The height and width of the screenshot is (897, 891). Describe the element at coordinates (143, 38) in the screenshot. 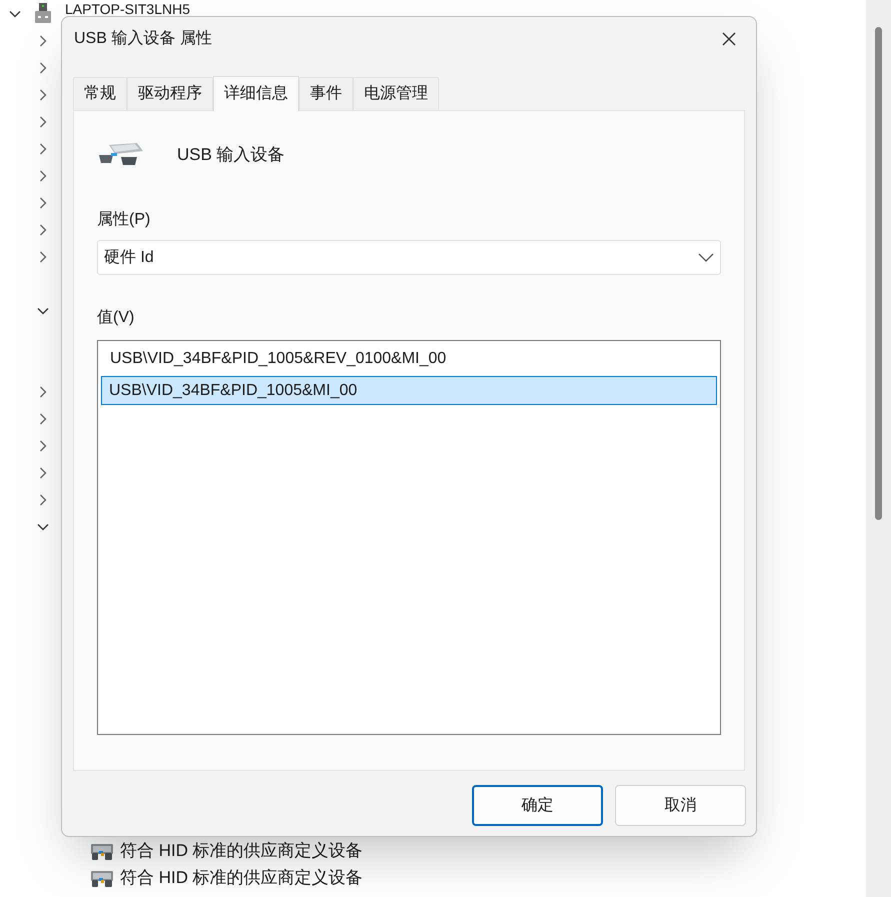

I see `window-title: USB 输入设备 属性` at that location.